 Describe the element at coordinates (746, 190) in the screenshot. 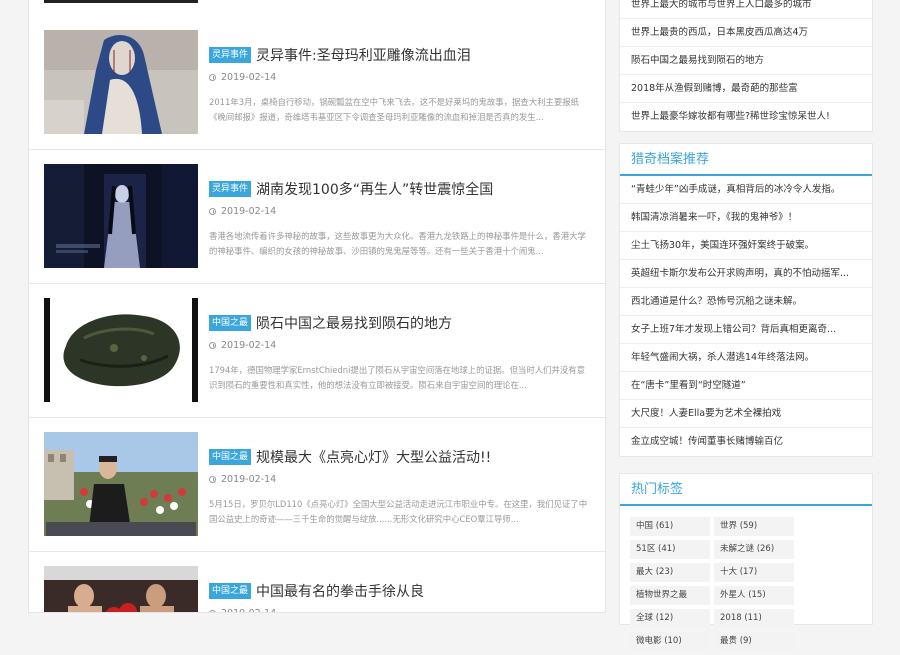

I see `recommend-link: “青蛙少年”凶手成谜，真相背后的冰冷令人发指。` at that location.